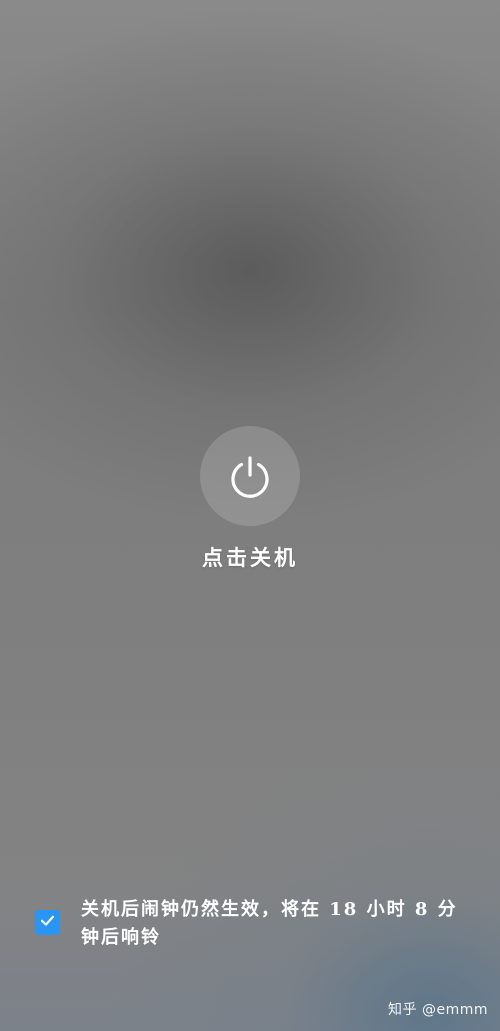 This screenshot has width=500, height=1031. I want to click on alarm-option-text: 关机后闹钟仍然生效，将在 18 小时 8 分钟后响铃, so click(269, 923).